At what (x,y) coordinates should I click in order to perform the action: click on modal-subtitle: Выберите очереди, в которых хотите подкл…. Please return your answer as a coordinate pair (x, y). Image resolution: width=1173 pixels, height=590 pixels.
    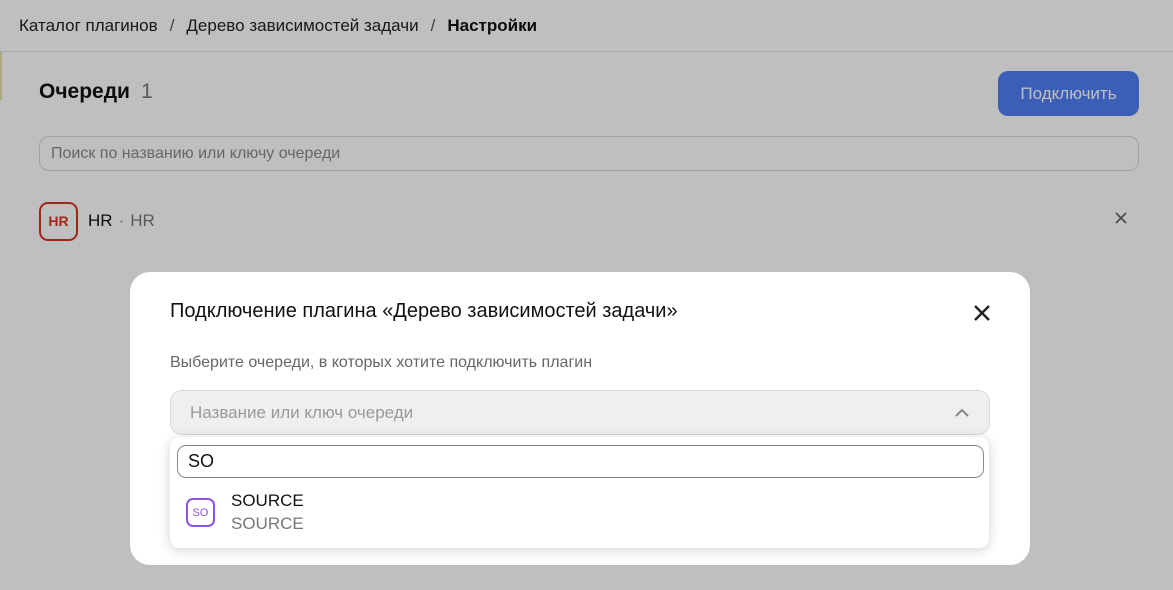
    Looking at the image, I should click on (381, 362).